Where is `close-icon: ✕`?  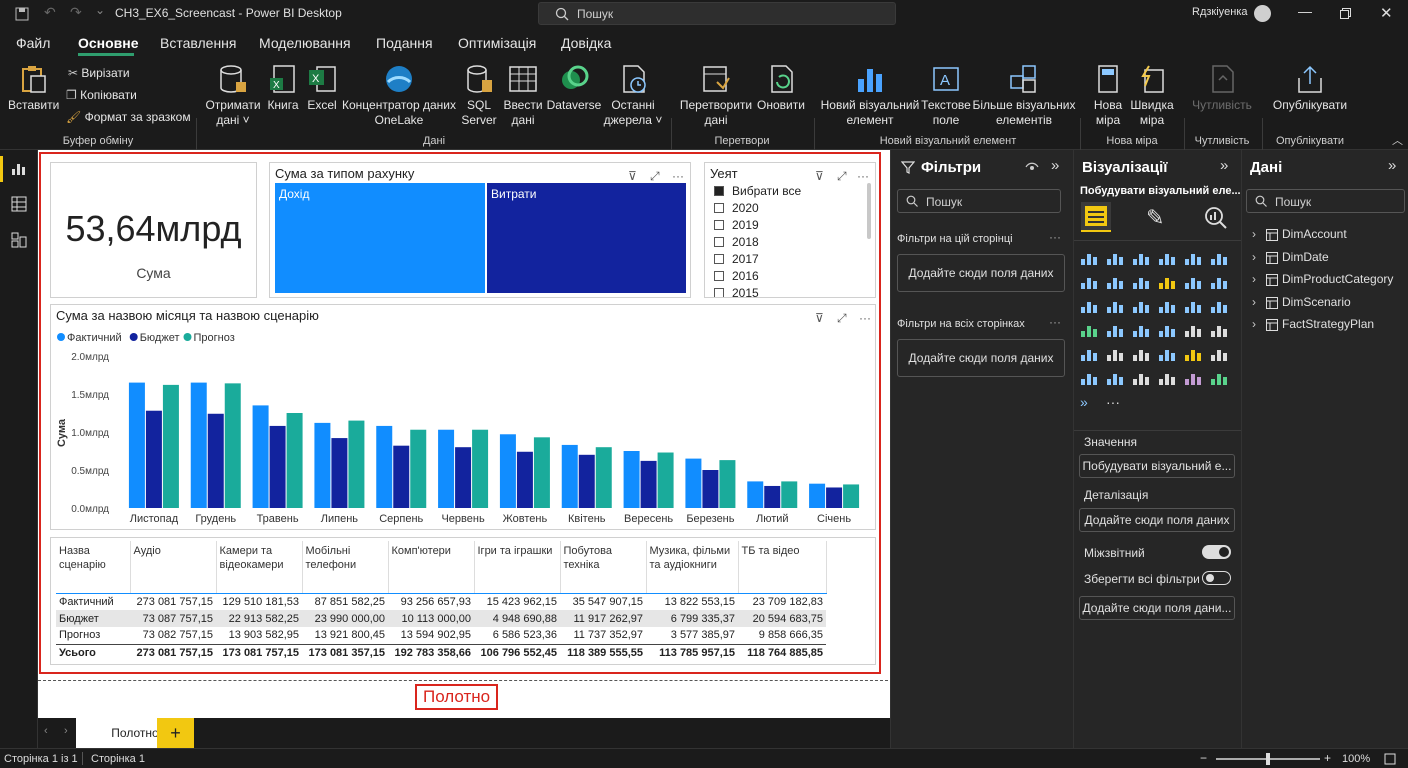
close-icon: ✕ is located at coordinates (1386, 13).